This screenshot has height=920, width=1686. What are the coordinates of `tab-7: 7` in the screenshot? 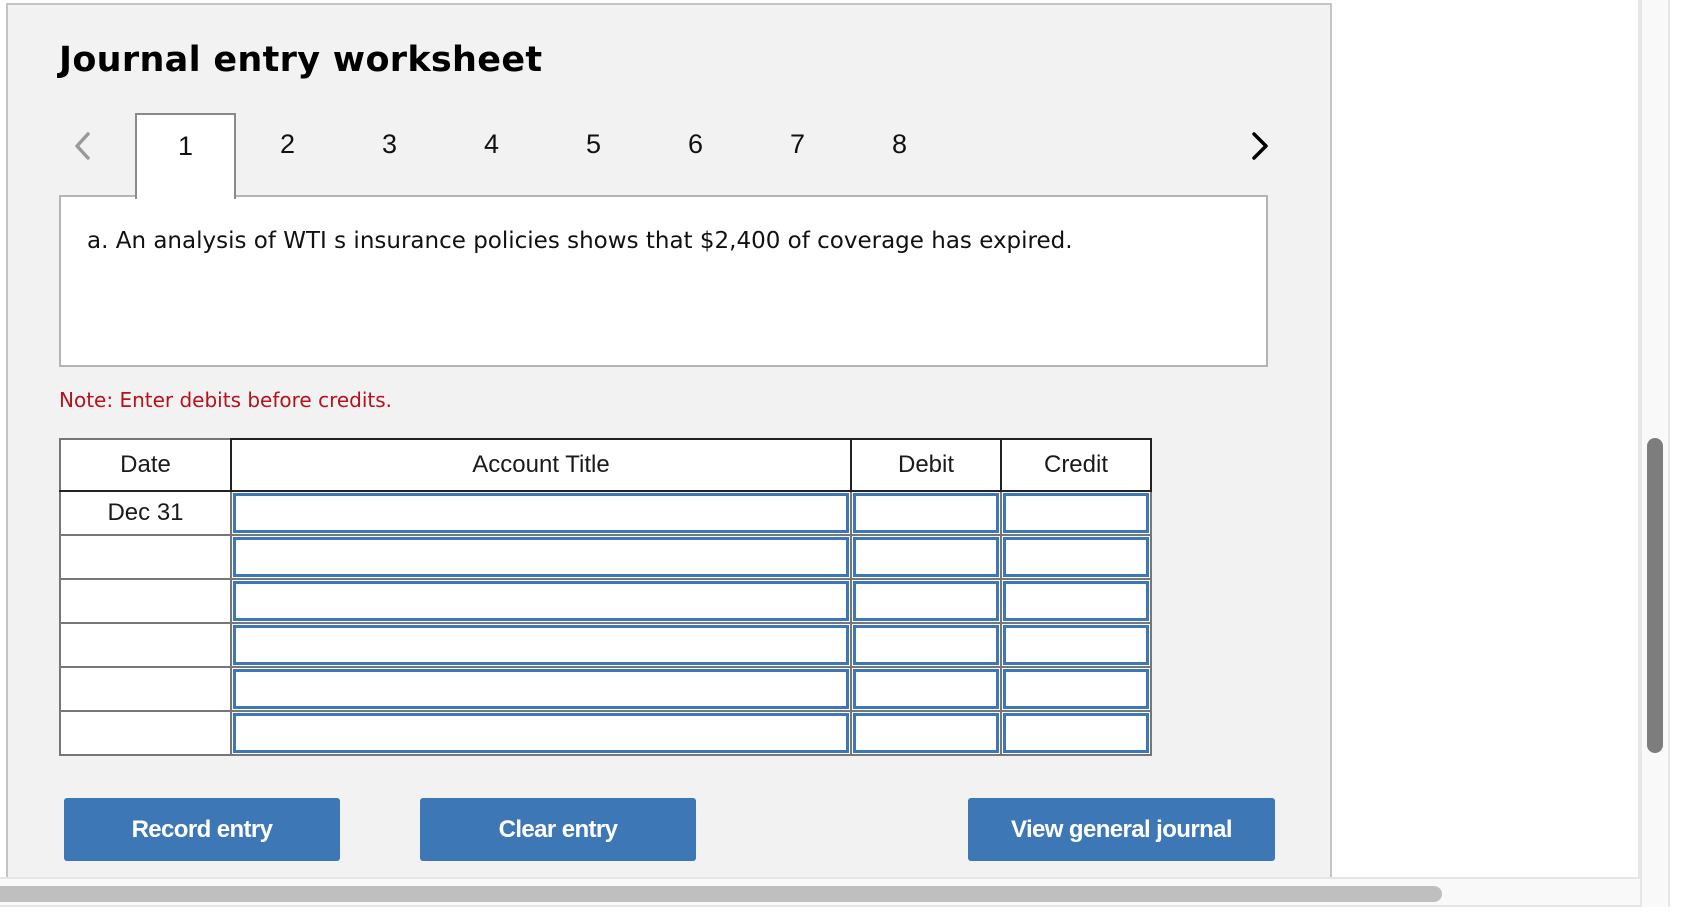 It's located at (797, 155).